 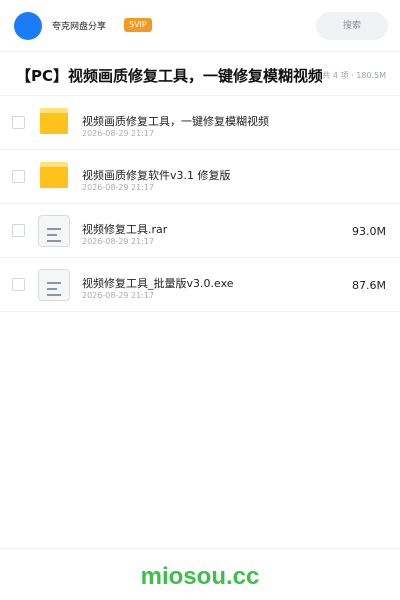 I want to click on brand-name: 夸克网盘分享, so click(x=79, y=27).